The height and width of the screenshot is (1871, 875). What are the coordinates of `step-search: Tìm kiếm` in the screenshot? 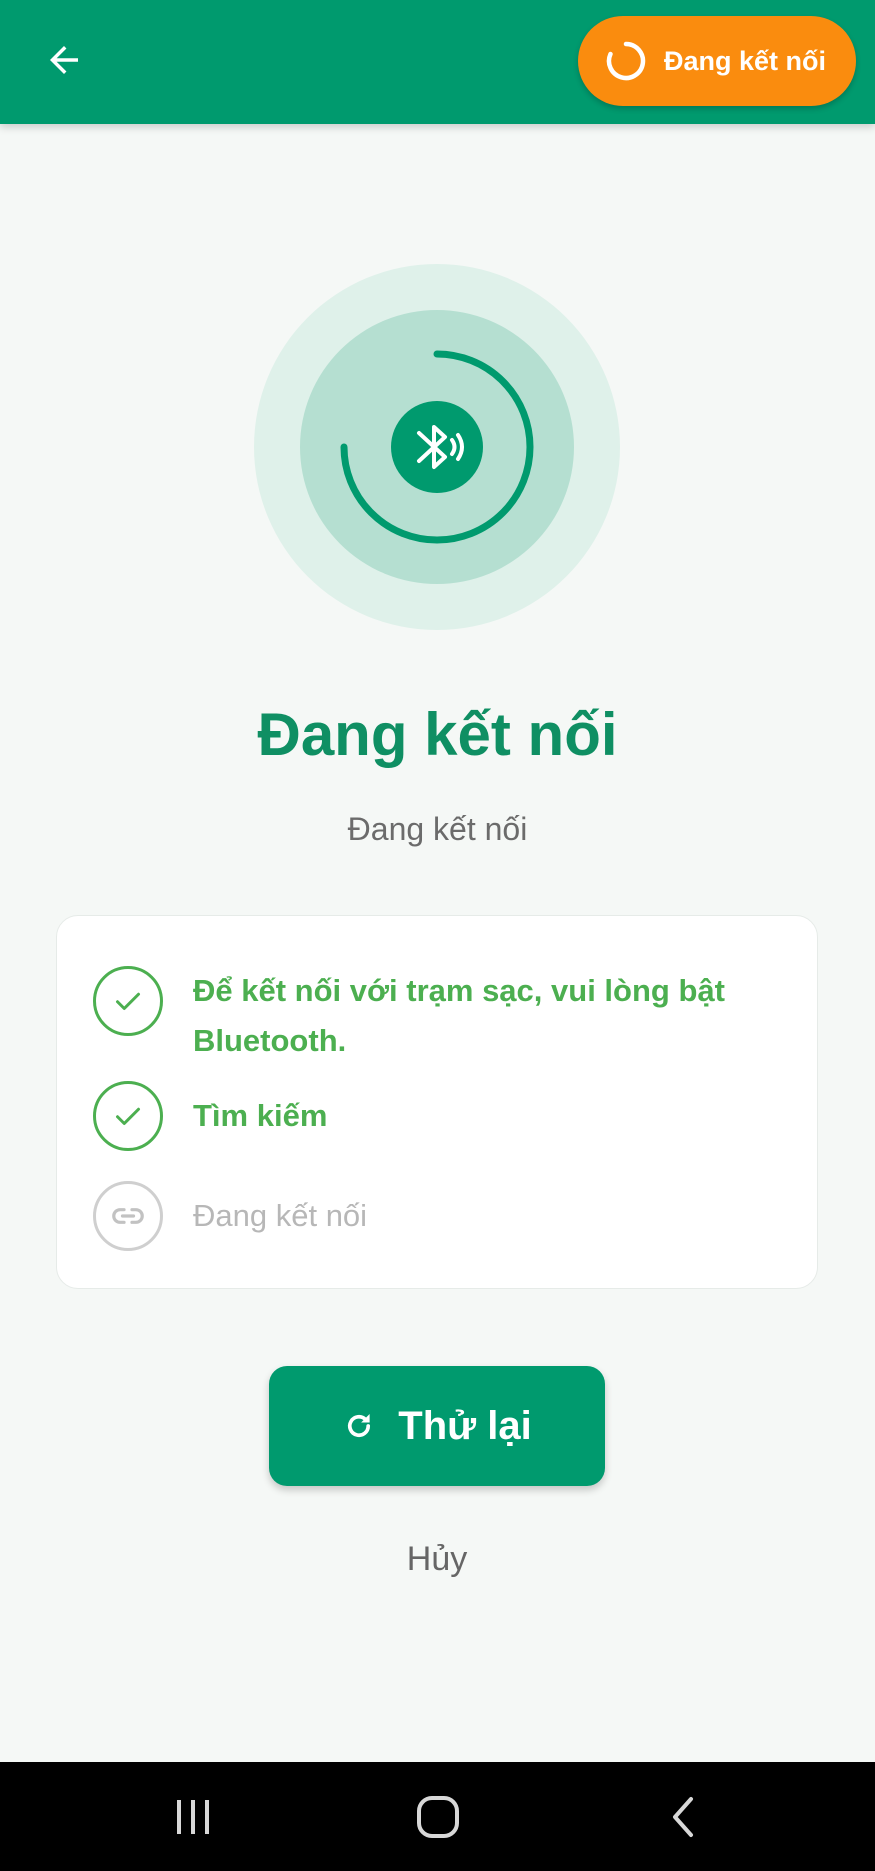 It's located at (440, 1116).